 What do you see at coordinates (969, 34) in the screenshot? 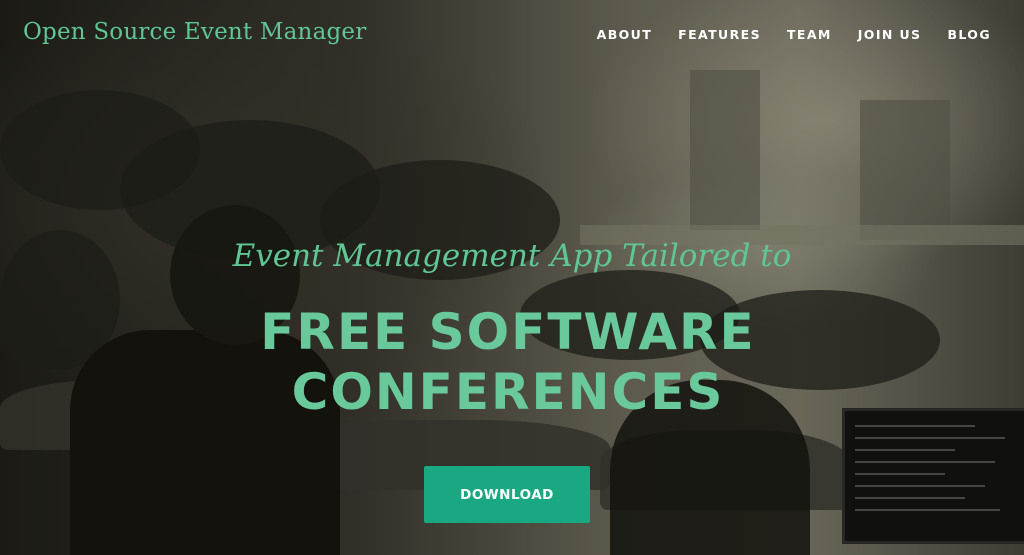
I see `nav-blog: BLOG` at bounding box center [969, 34].